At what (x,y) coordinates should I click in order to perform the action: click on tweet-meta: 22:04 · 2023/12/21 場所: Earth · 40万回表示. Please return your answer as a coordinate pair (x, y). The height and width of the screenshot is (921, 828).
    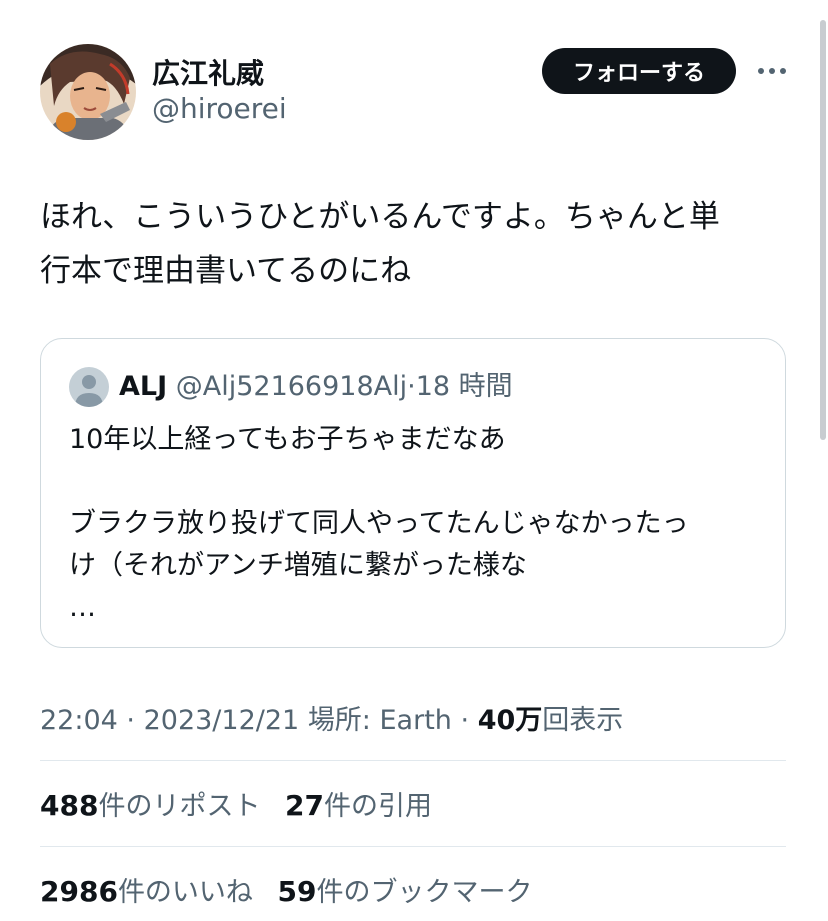
    Looking at the image, I should click on (331, 717).